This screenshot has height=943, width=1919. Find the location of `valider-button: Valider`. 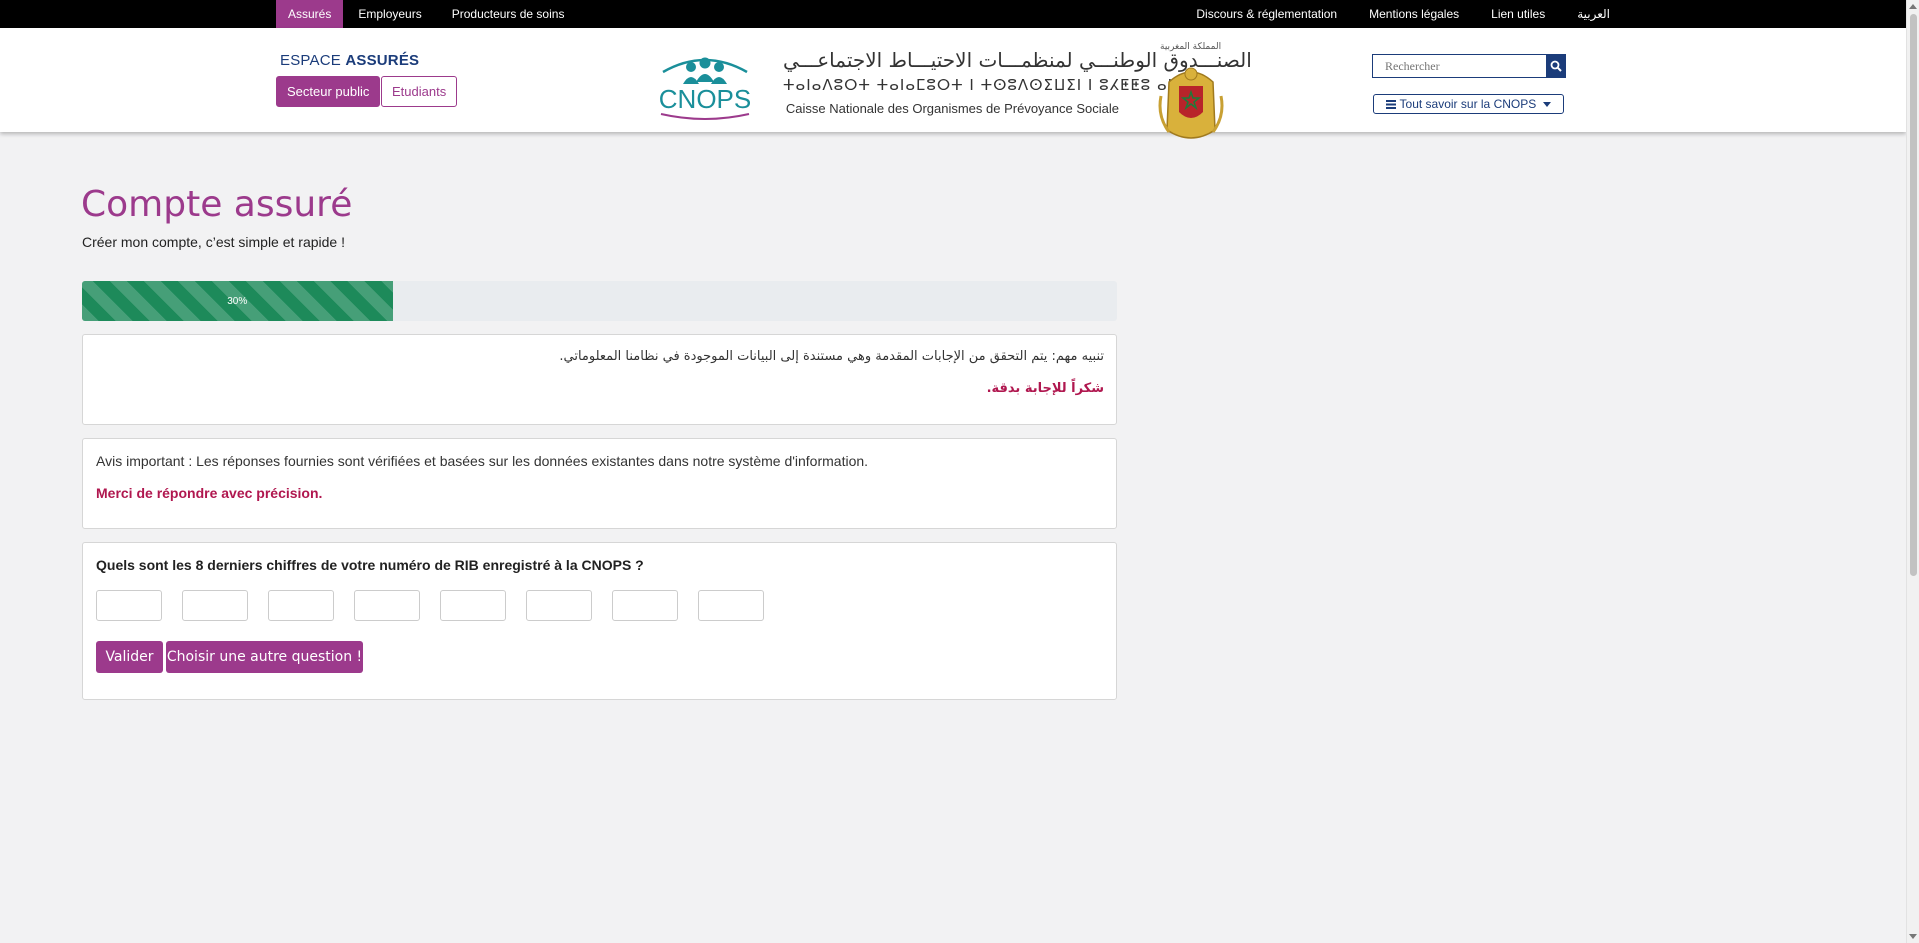

valider-button: Valider is located at coordinates (129, 657).